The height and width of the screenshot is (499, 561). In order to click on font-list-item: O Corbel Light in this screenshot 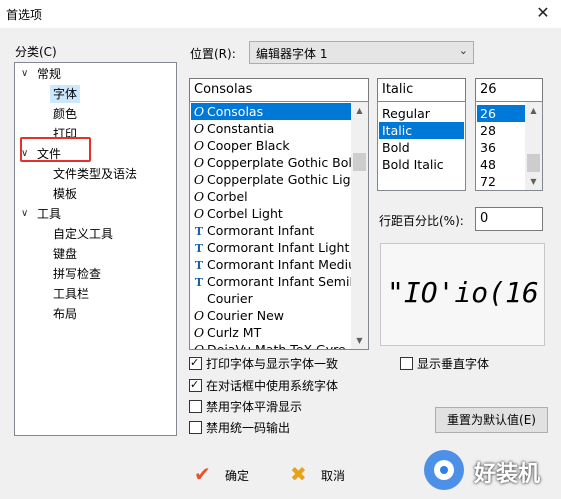, I will do `click(271, 213)`.